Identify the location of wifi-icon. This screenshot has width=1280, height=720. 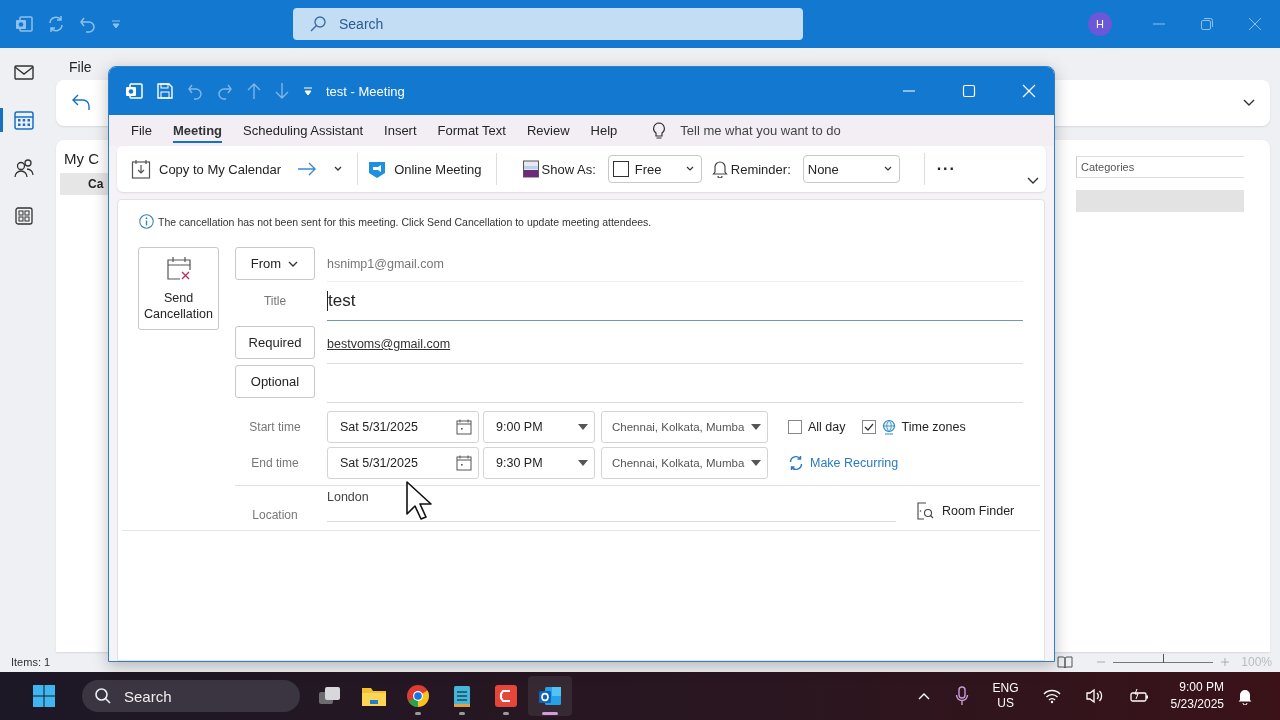
(1051, 696).